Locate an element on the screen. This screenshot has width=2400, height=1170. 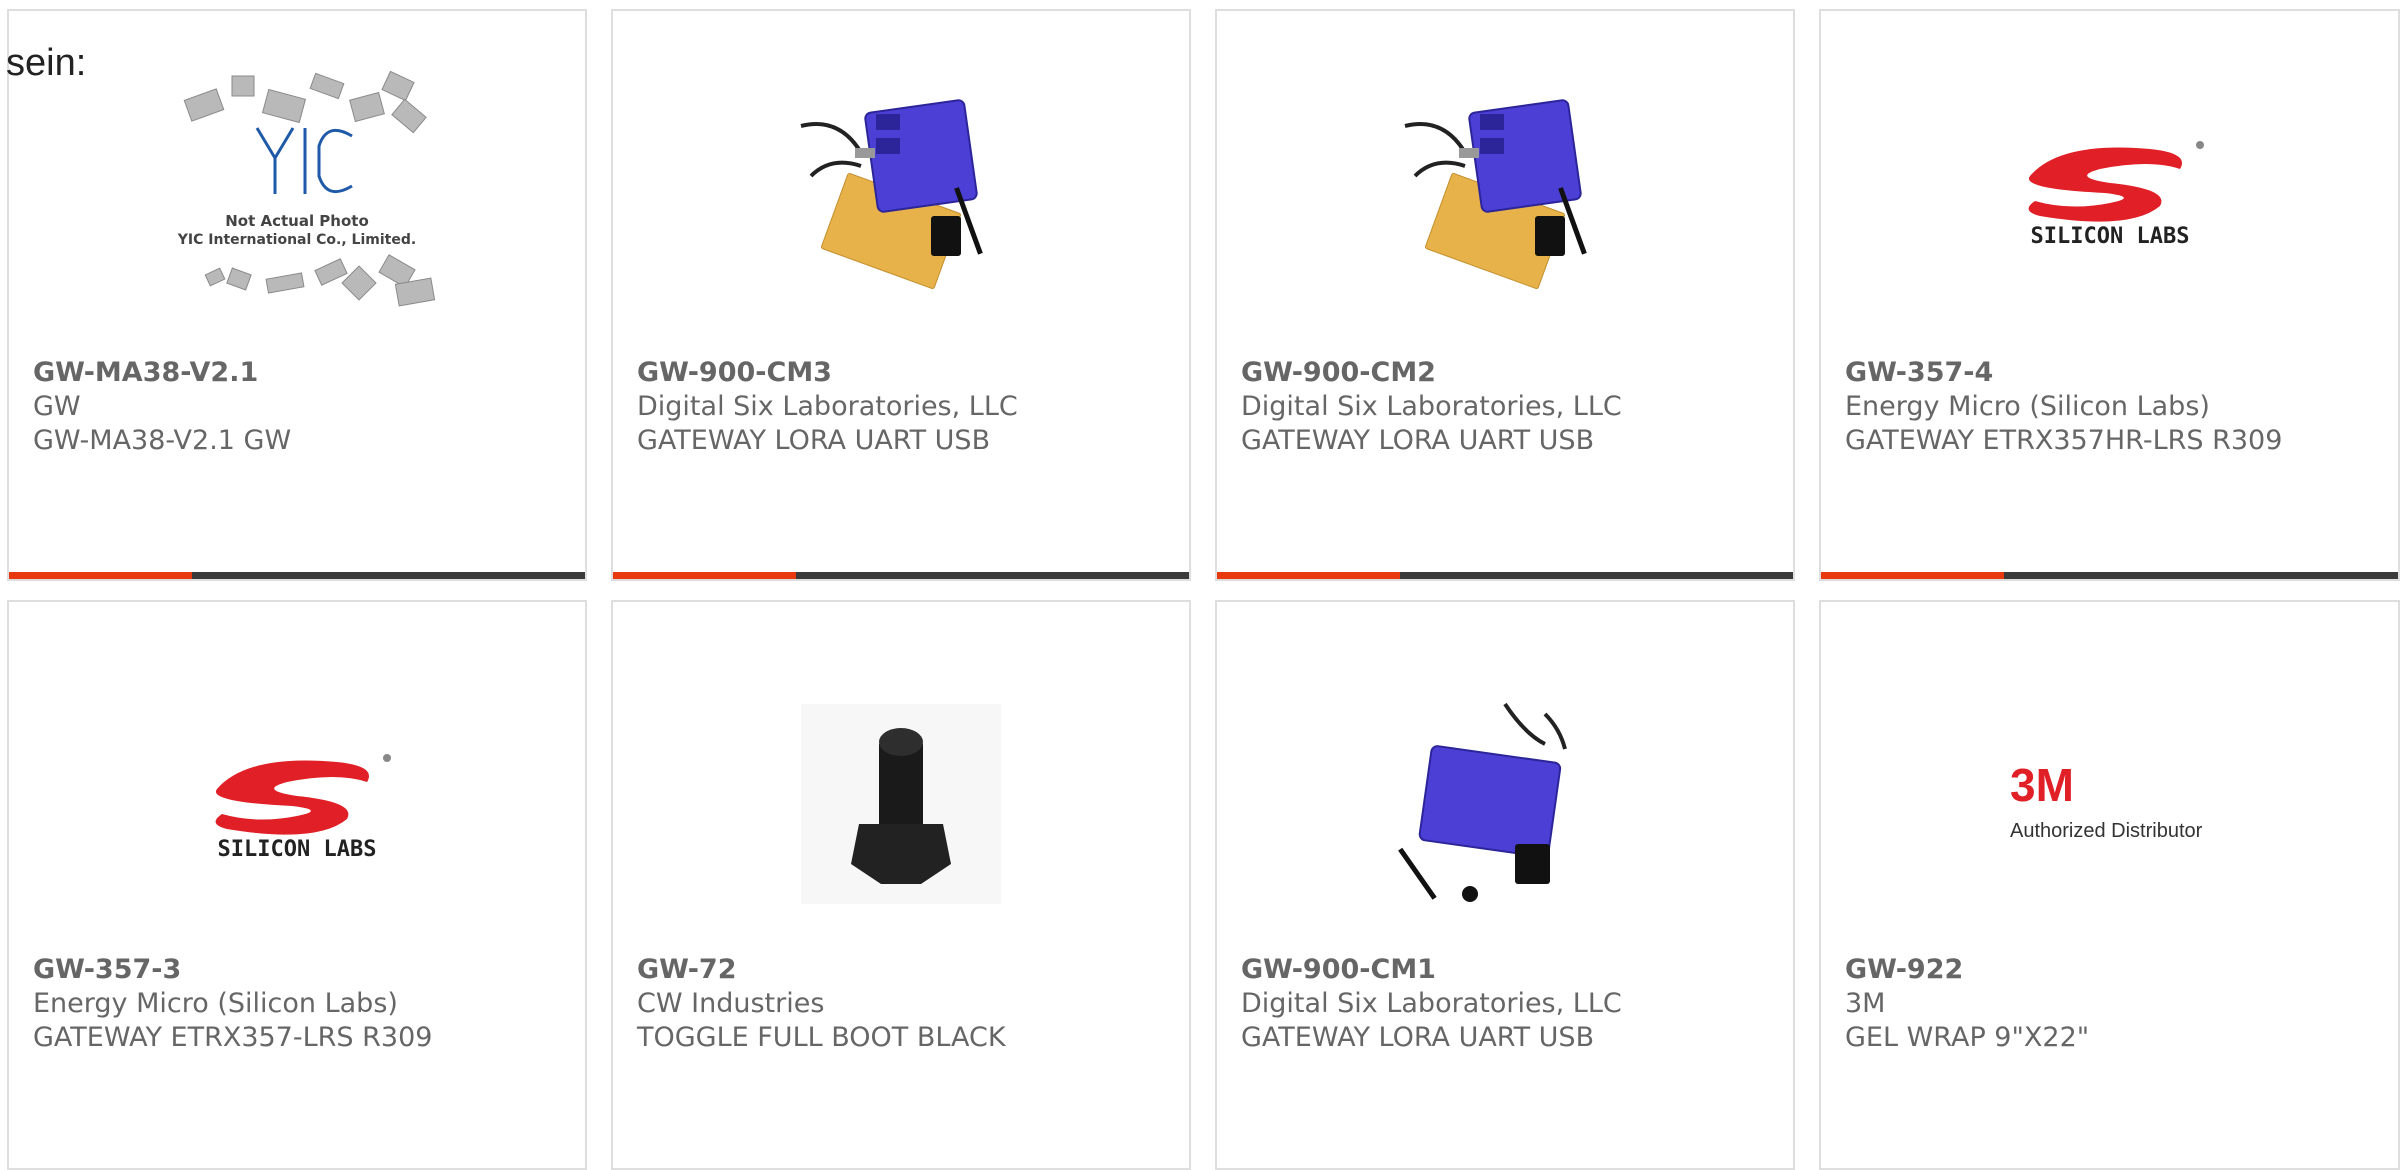
part-number: GW-72 is located at coordinates (687, 969).